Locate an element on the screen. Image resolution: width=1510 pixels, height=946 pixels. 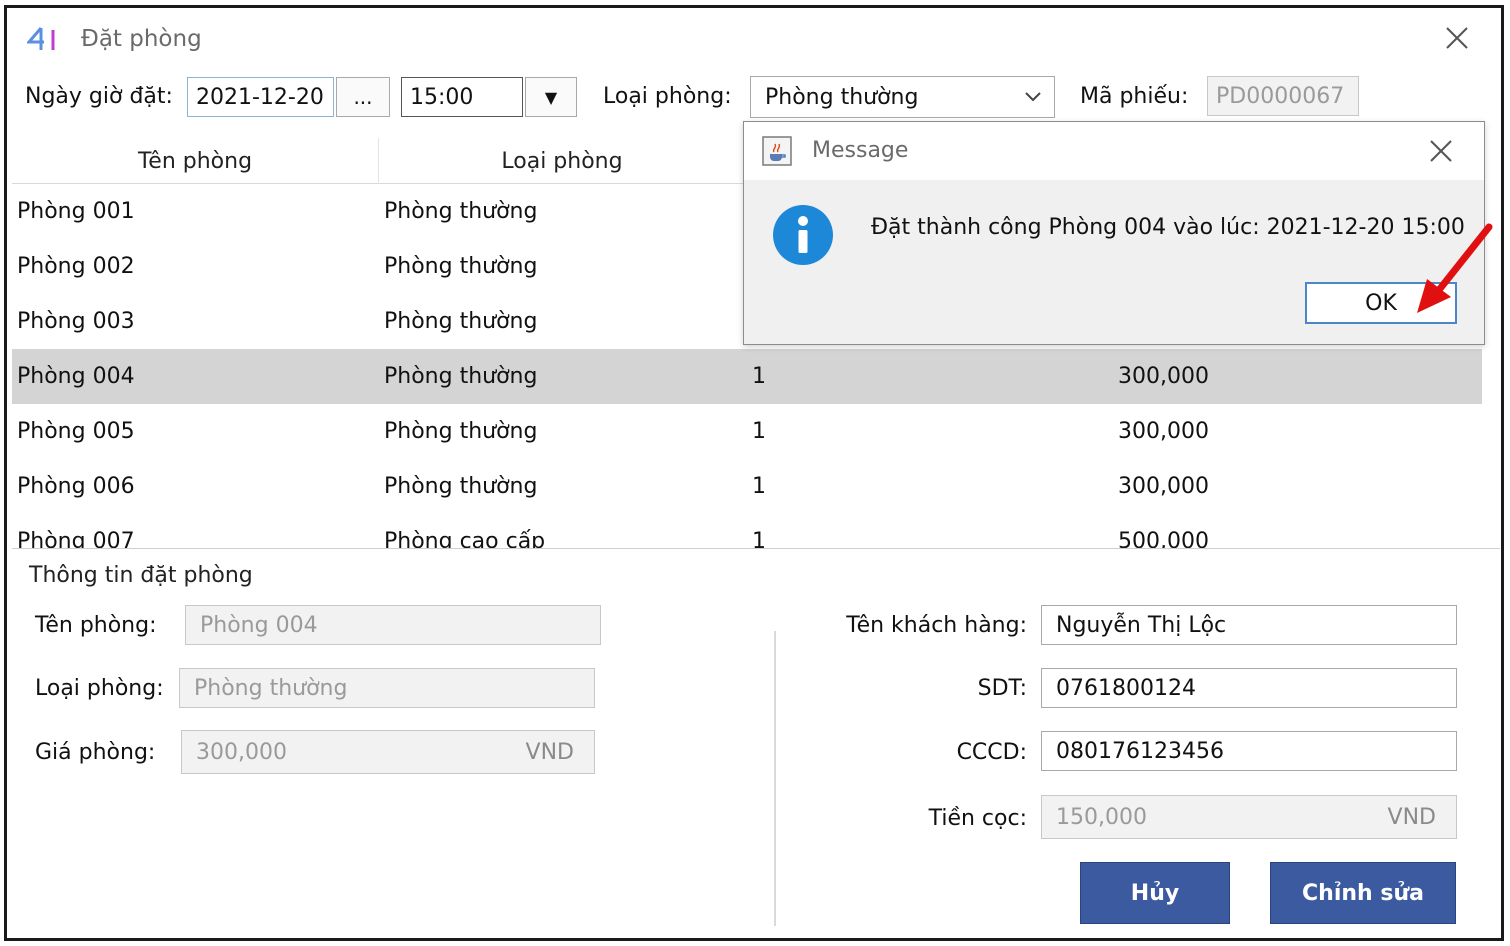
deposit-unit: VND is located at coordinates (1411, 817).